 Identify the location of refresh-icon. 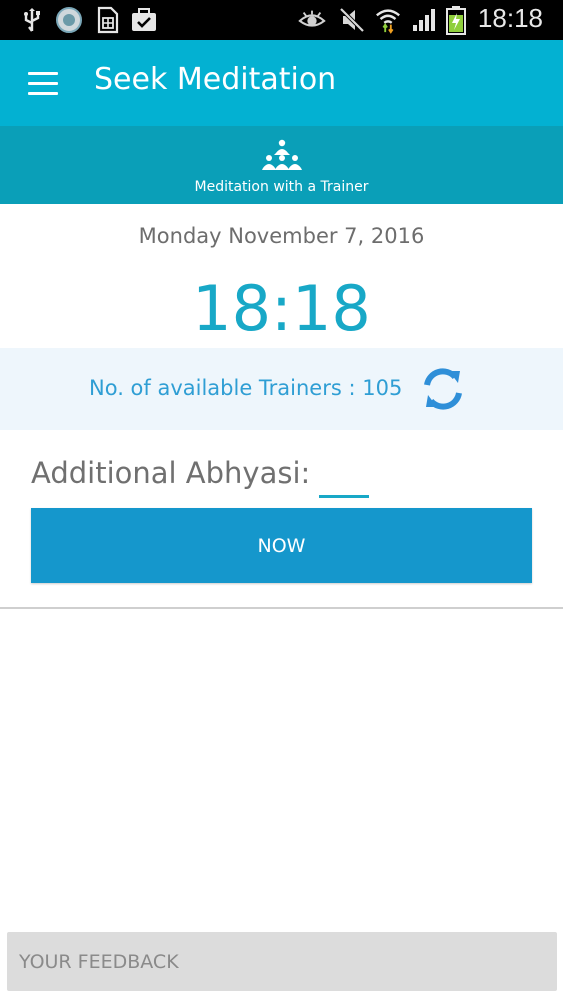
(443, 389).